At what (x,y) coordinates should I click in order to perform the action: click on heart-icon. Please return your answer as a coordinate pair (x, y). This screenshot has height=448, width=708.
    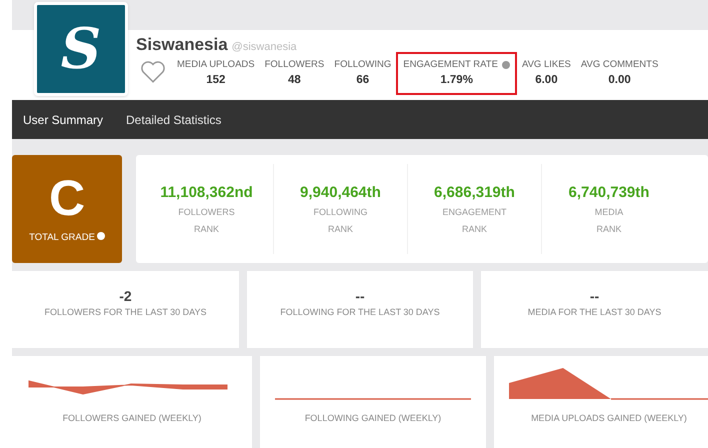
    Looking at the image, I should click on (153, 72).